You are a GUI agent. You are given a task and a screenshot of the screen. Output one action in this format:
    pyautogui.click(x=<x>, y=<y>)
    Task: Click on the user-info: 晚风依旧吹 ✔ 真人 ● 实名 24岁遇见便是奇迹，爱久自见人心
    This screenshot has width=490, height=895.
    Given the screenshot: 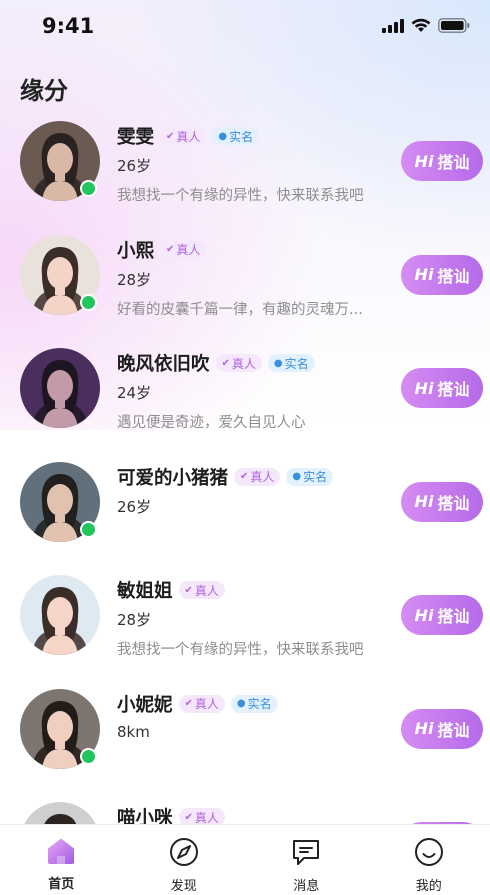 What is the action you would take?
    pyautogui.click(x=253, y=391)
    